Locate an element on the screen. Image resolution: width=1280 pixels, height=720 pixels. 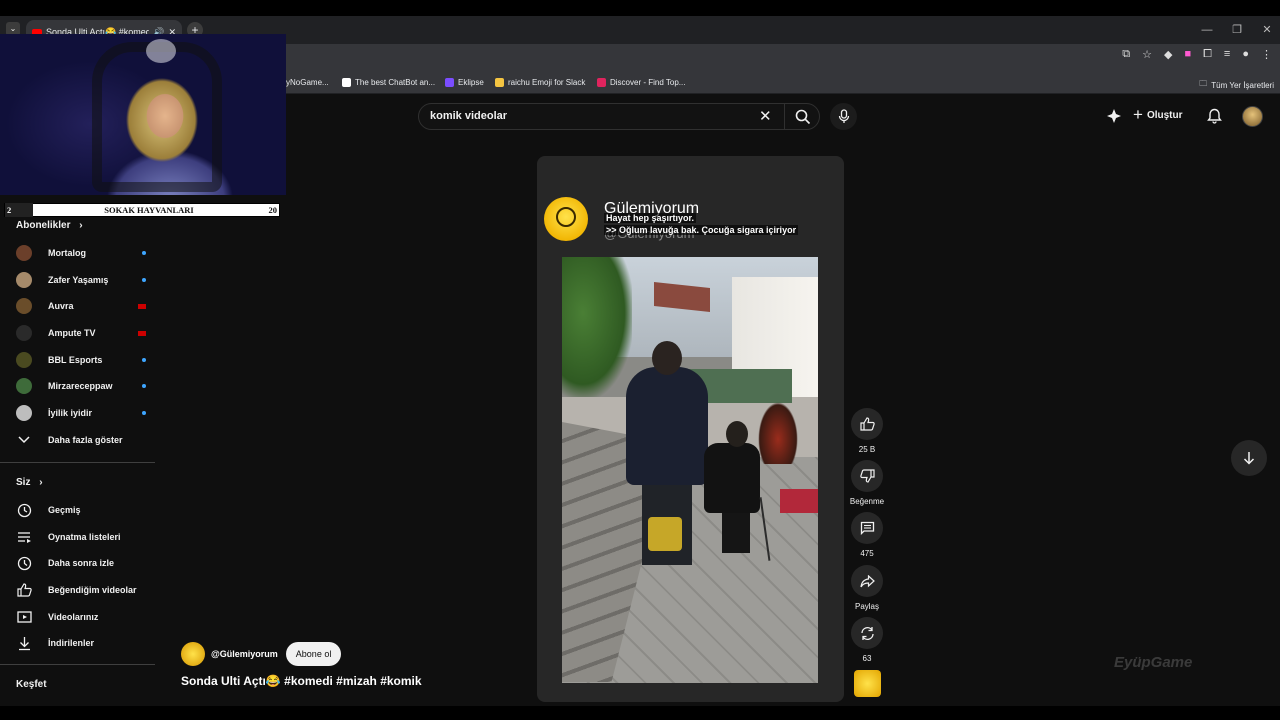
close-window-button: ✕ is located at coordinates (1266, 30).